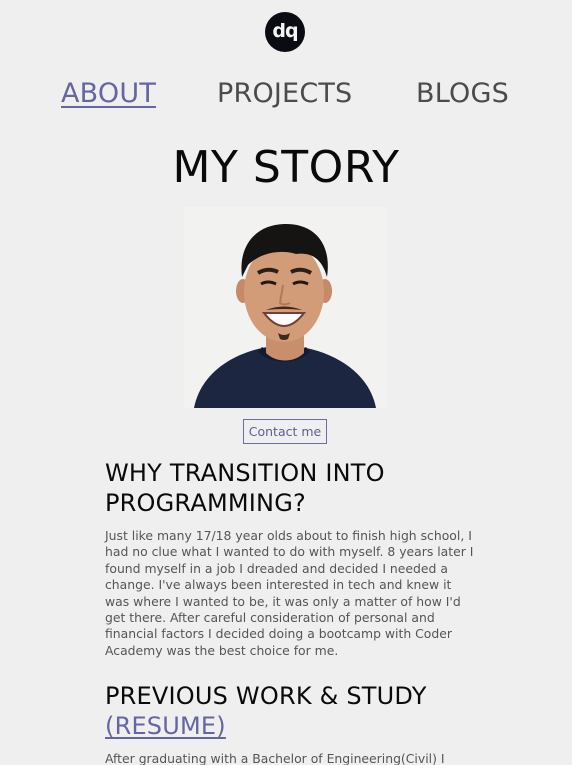  What do you see at coordinates (205, 503) in the screenshot?
I see `heading-line2: PROGRAMMING?` at bounding box center [205, 503].